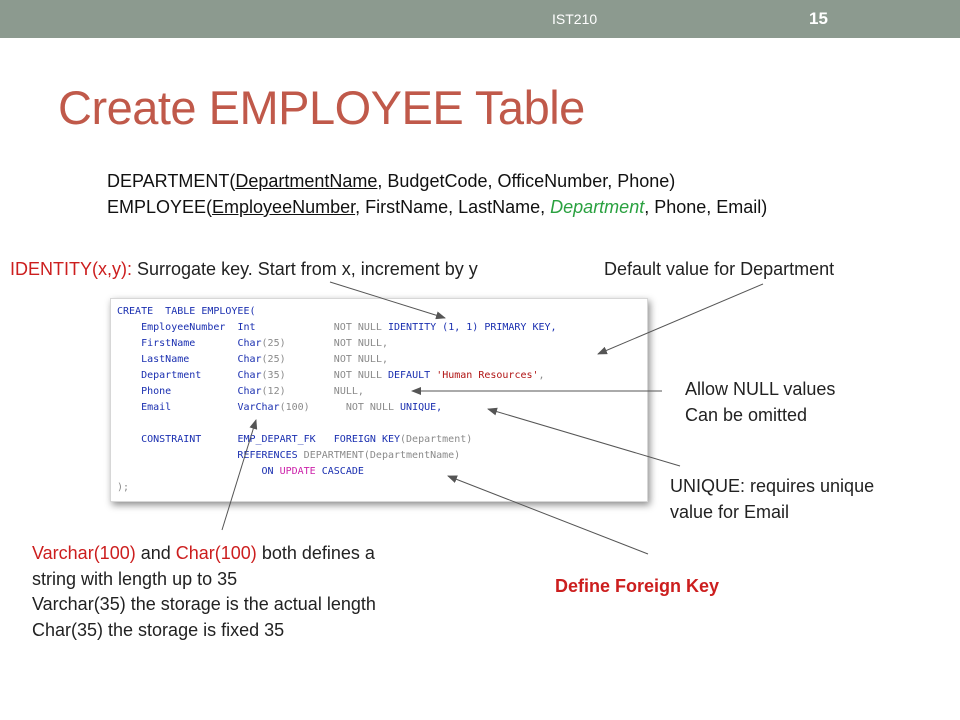 The image size is (960, 720). Describe the element at coordinates (239, 475) in the screenshot. I see `varchar-arrow` at that location.